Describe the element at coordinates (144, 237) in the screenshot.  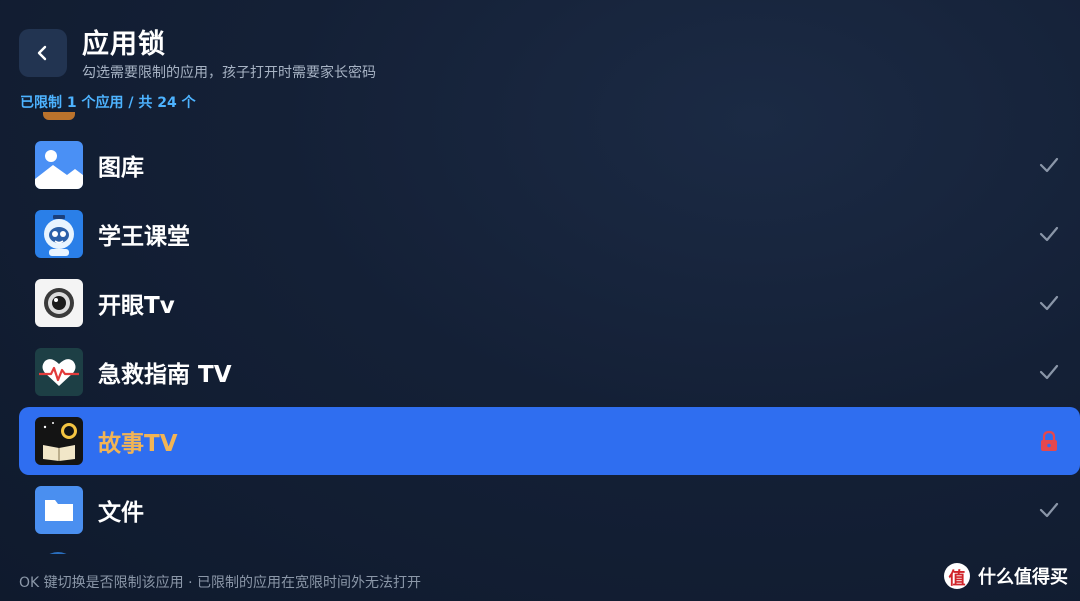
I see `app-name: 学王课堂` at that location.